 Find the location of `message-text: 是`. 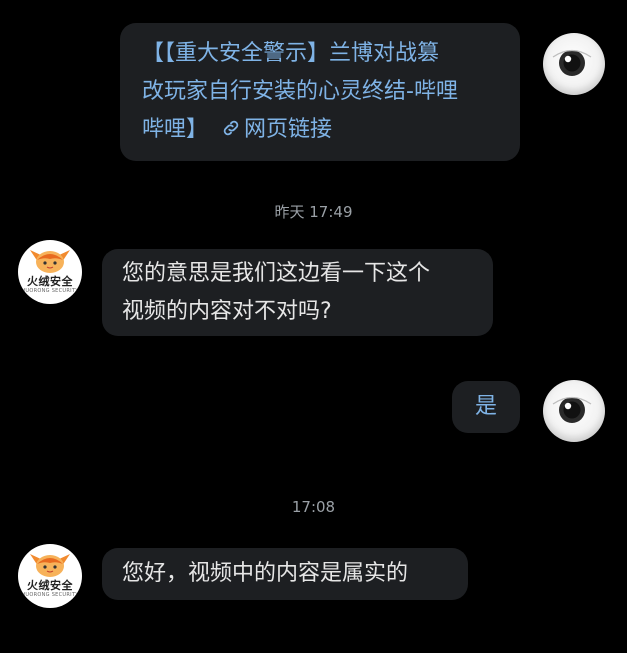

message-text: 是 is located at coordinates (485, 406).